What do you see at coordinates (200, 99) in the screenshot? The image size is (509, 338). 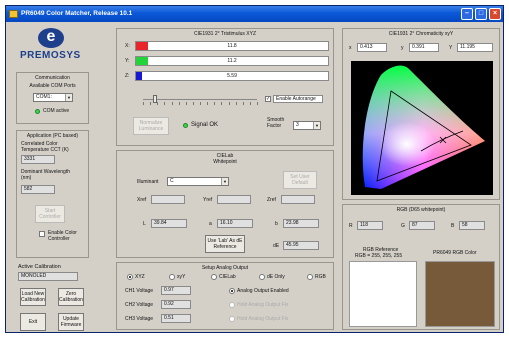 I see `range-slider-track` at bounding box center [200, 99].